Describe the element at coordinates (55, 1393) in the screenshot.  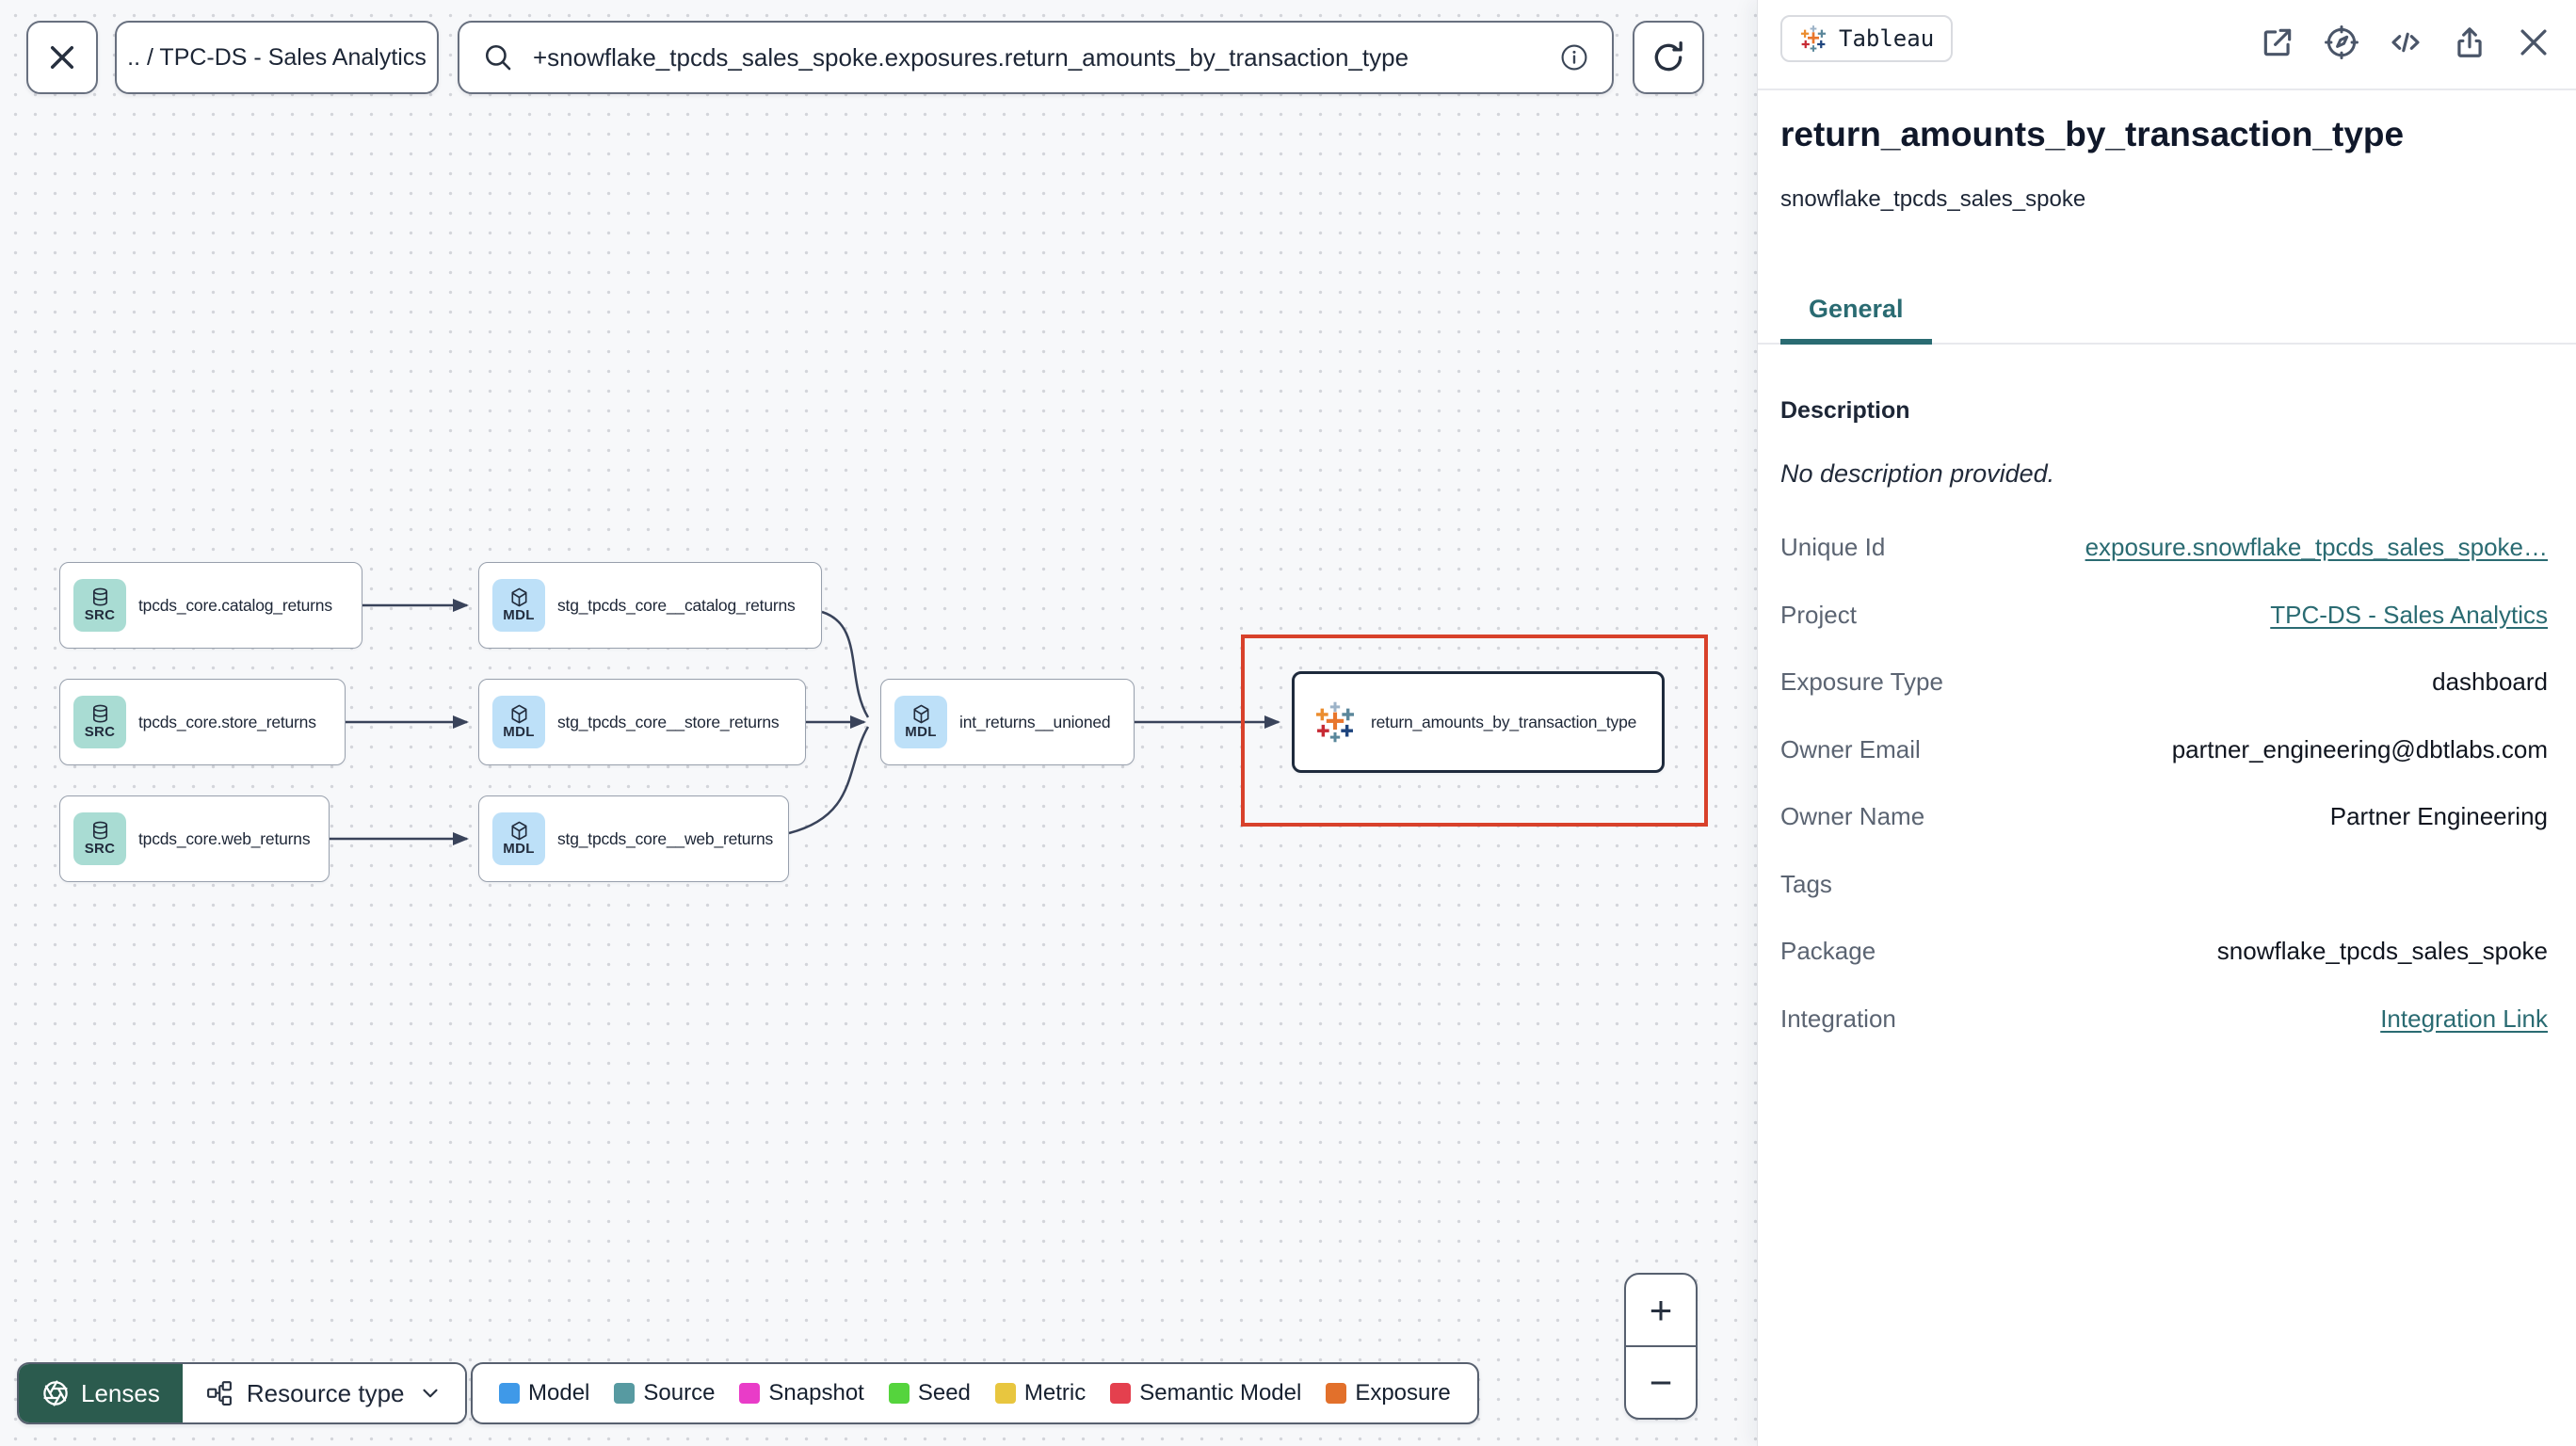
I see `aperture-icon` at that location.